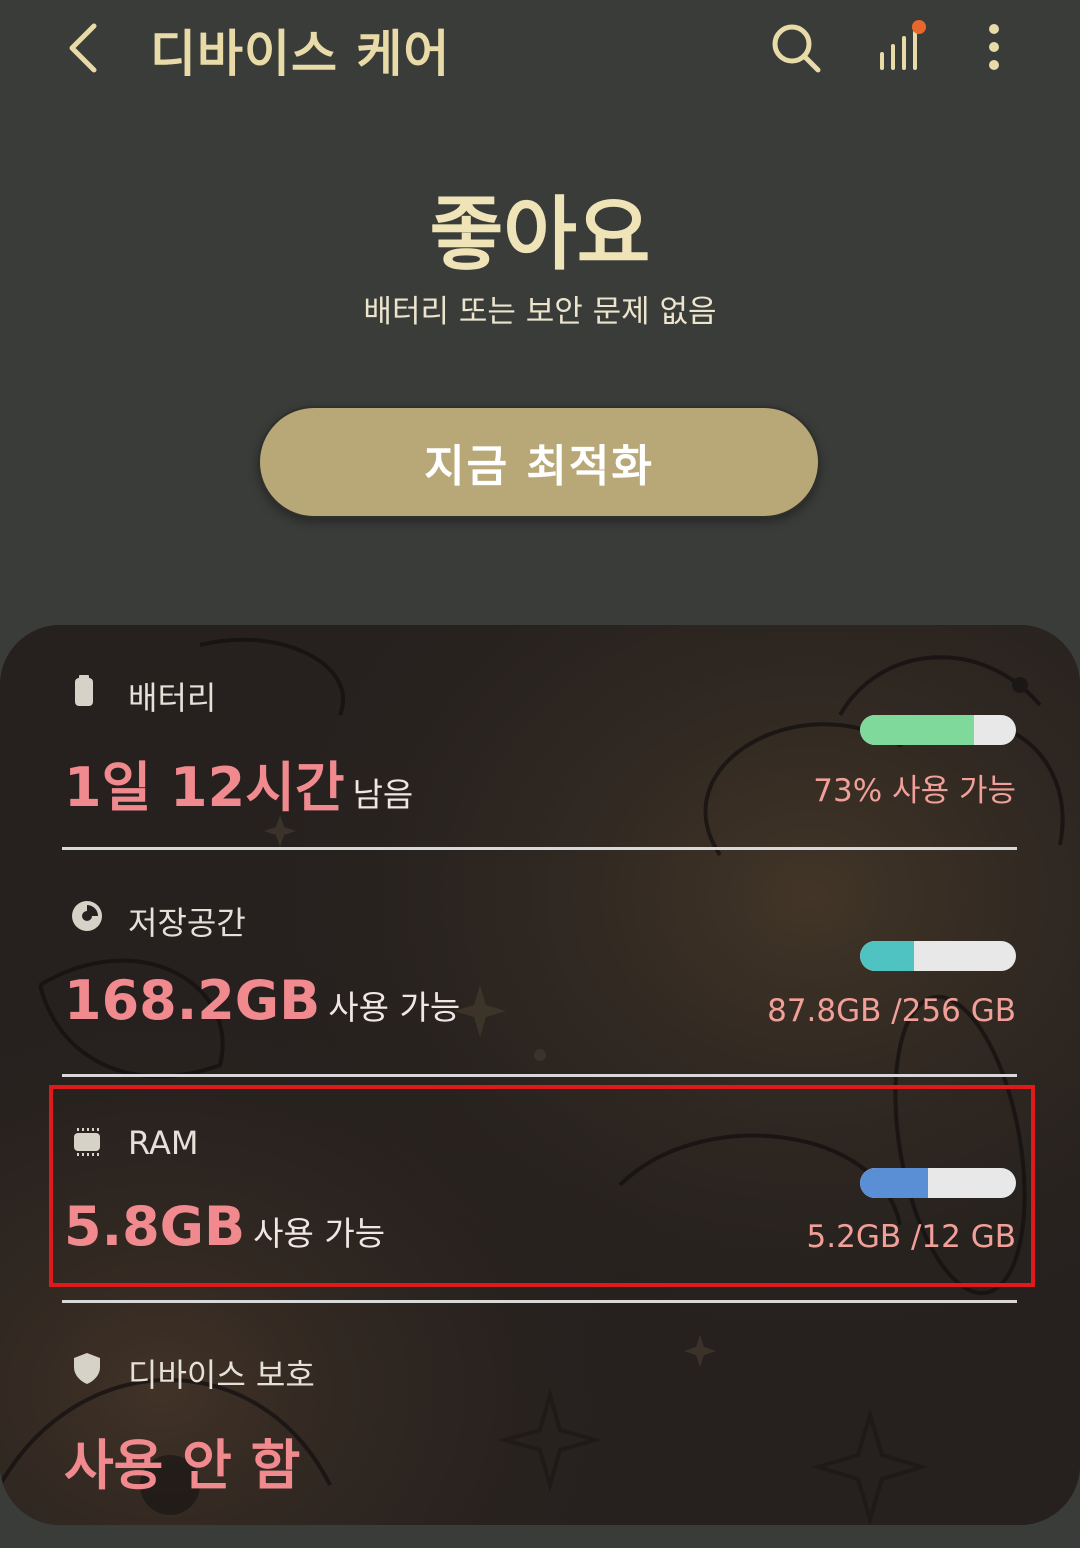 This screenshot has width=1080, height=1548. Describe the element at coordinates (187, 923) in the screenshot. I see `storage-label: 저장공간` at that location.